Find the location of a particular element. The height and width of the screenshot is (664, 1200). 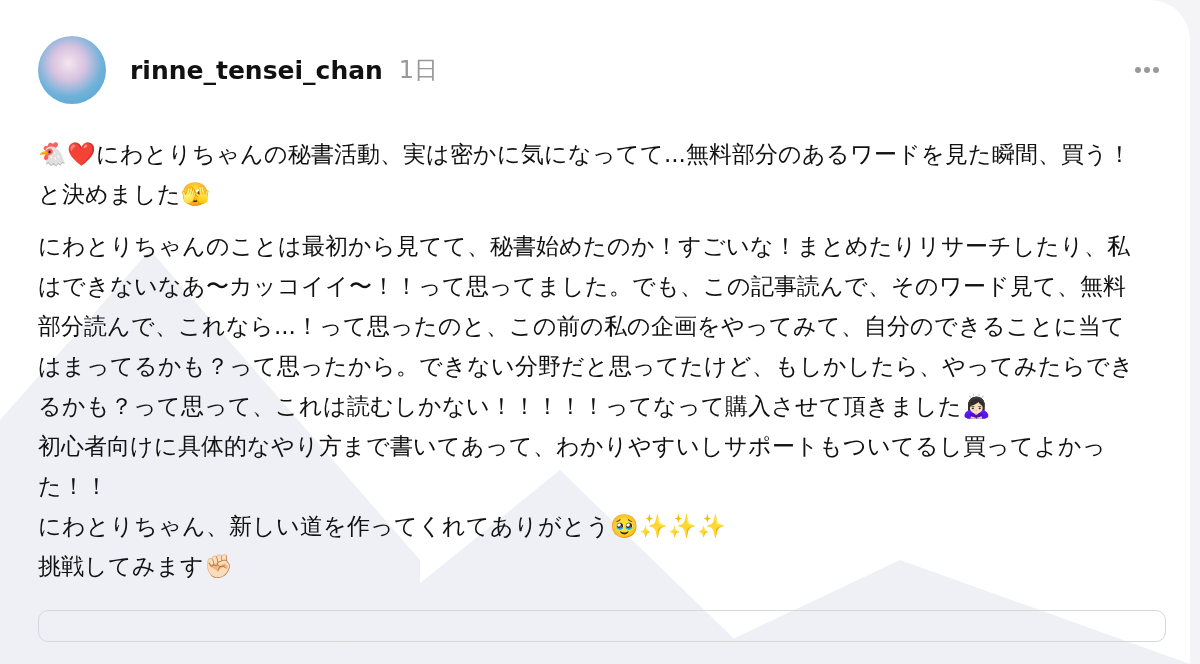

post-text: 初心者向けに具体的なやり方まで書いてあって、わかりやすいしサポートもついてるし買ってよかった！！ is located at coordinates (572, 466).